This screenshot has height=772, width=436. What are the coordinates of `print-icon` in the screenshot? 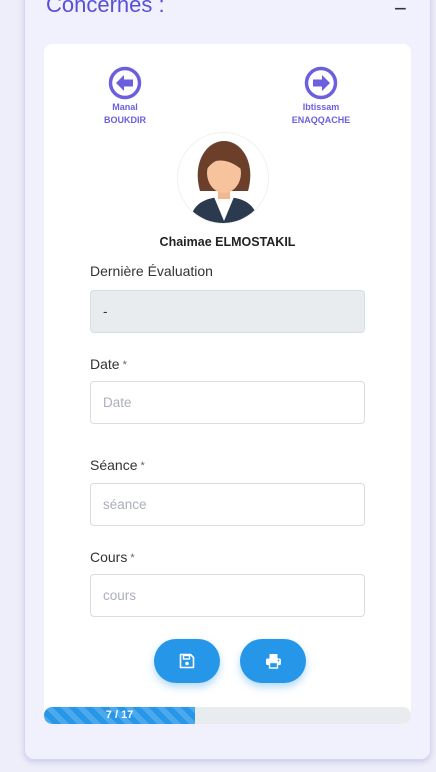 It's located at (273, 661).